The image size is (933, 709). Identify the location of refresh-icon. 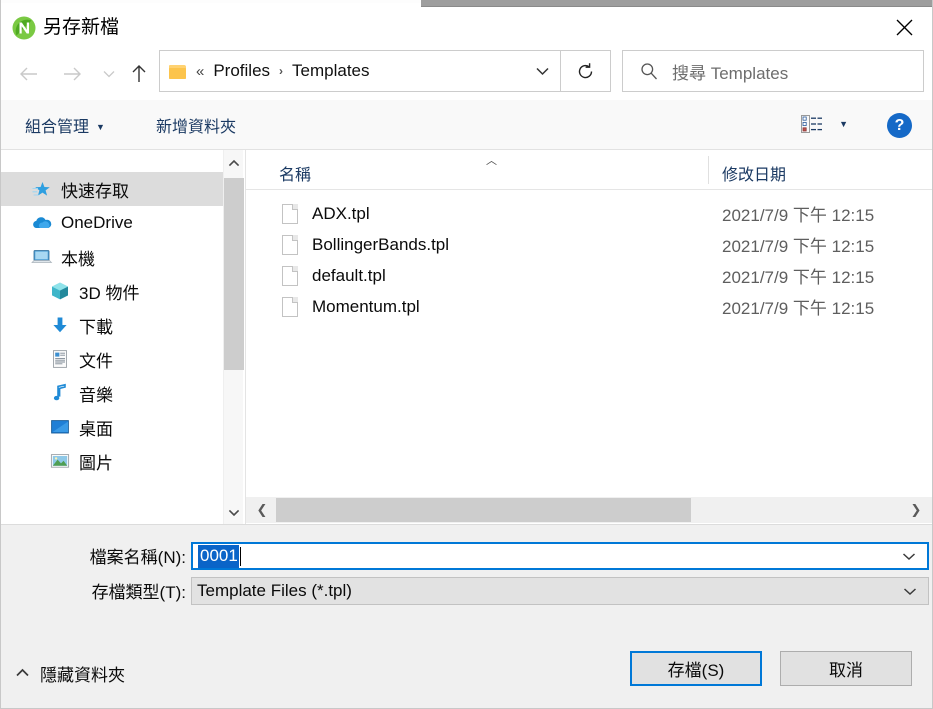
(585, 70).